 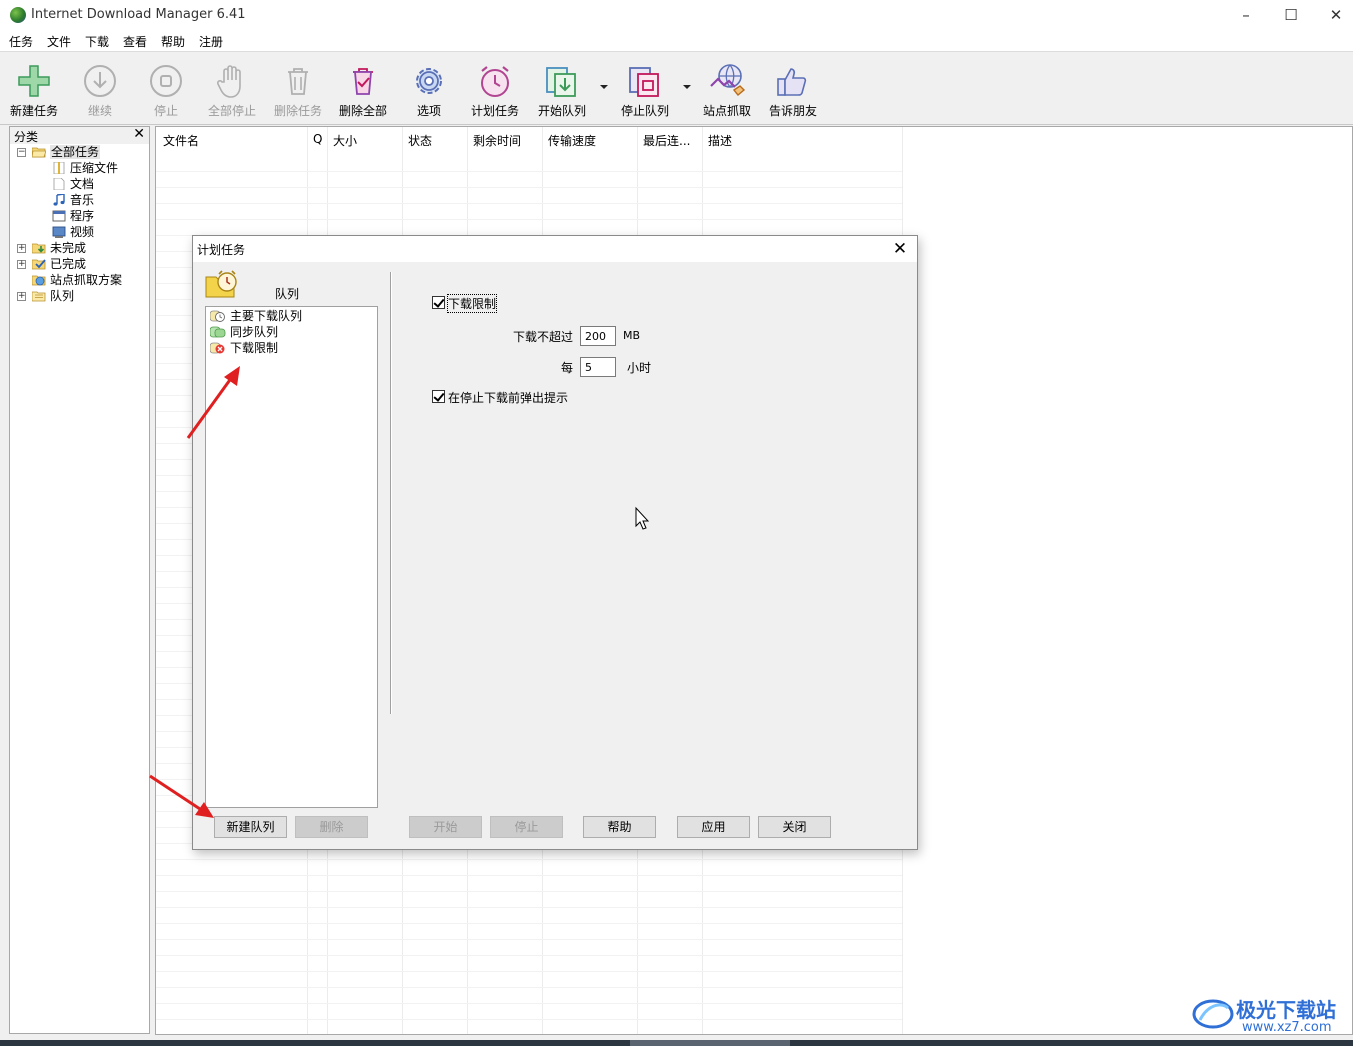 What do you see at coordinates (73, 232) in the screenshot?
I see `tree-item-video: 视频` at bounding box center [73, 232].